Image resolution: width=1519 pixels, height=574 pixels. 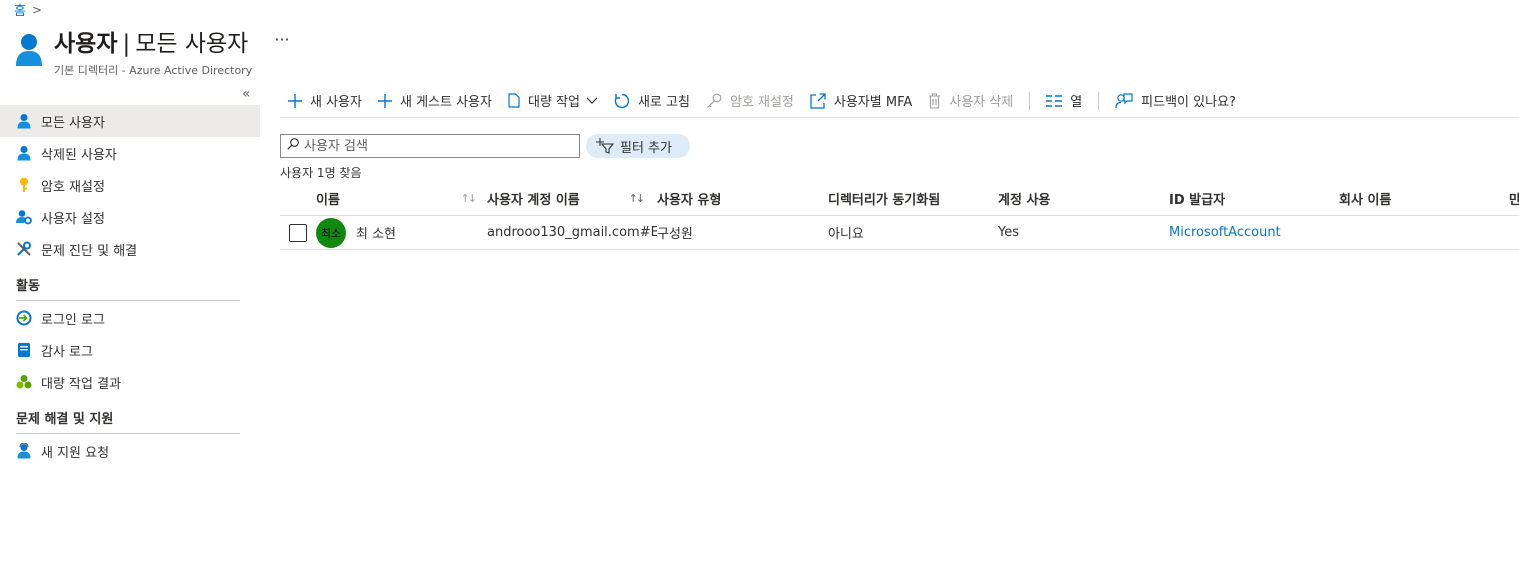 I want to click on column-header-identity-issuer: ID 발급자, so click(x=1254, y=198).